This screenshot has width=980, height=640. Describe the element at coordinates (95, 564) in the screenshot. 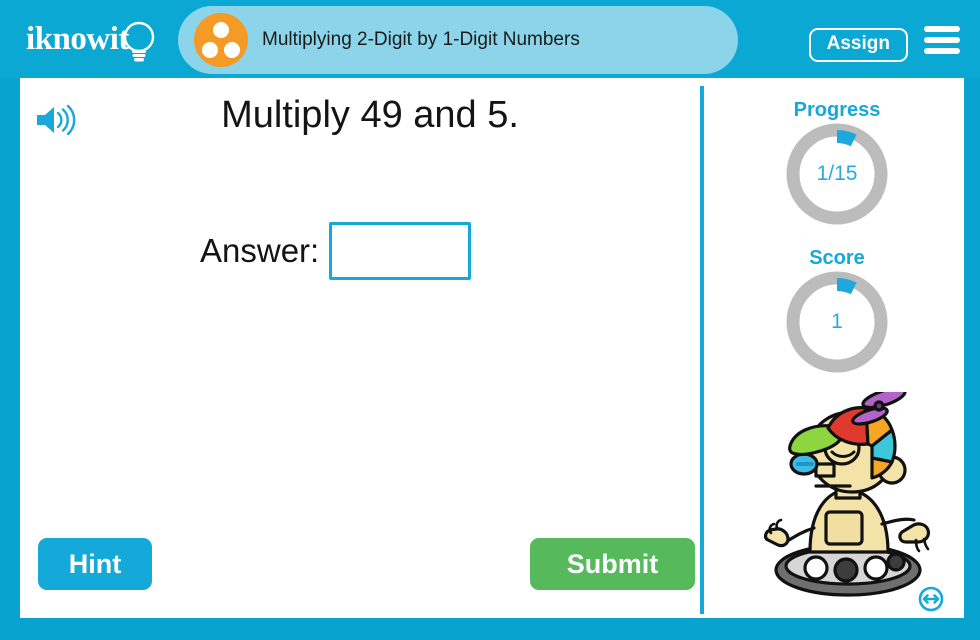

I see `hint-button: Hint` at that location.